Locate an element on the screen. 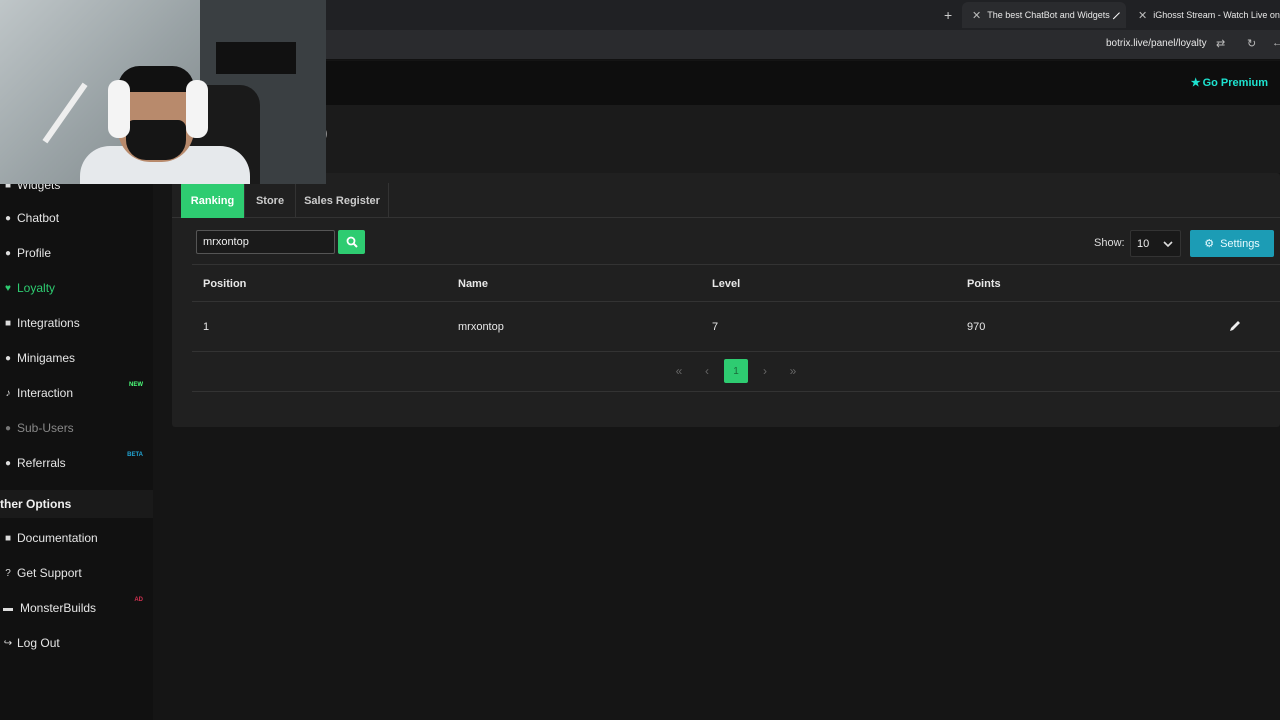 This screenshot has width=1280, height=720. sidebar-item-chatbot: ● Chatbot is located at coordinates (76, 218).